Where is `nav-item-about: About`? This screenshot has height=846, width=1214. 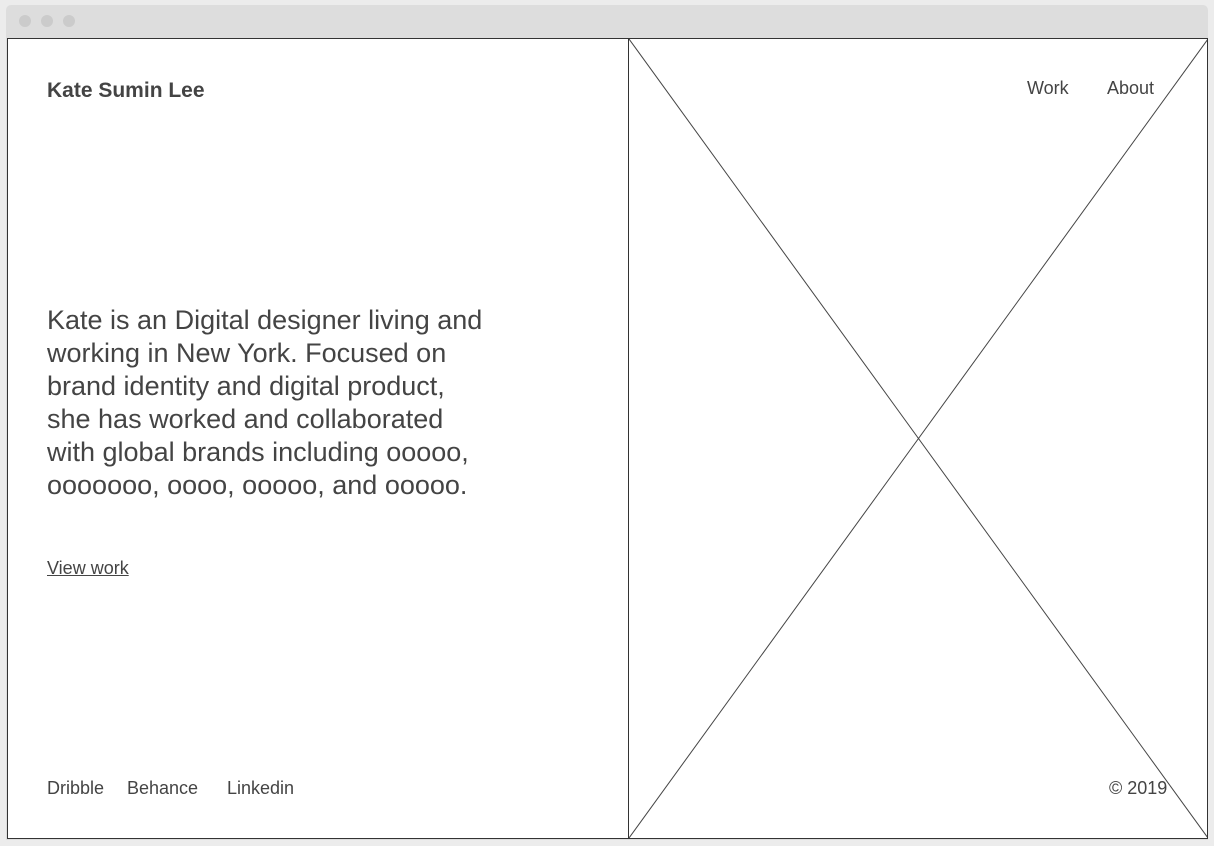
nav-item-about: About is located at coordinates (1130, 88).